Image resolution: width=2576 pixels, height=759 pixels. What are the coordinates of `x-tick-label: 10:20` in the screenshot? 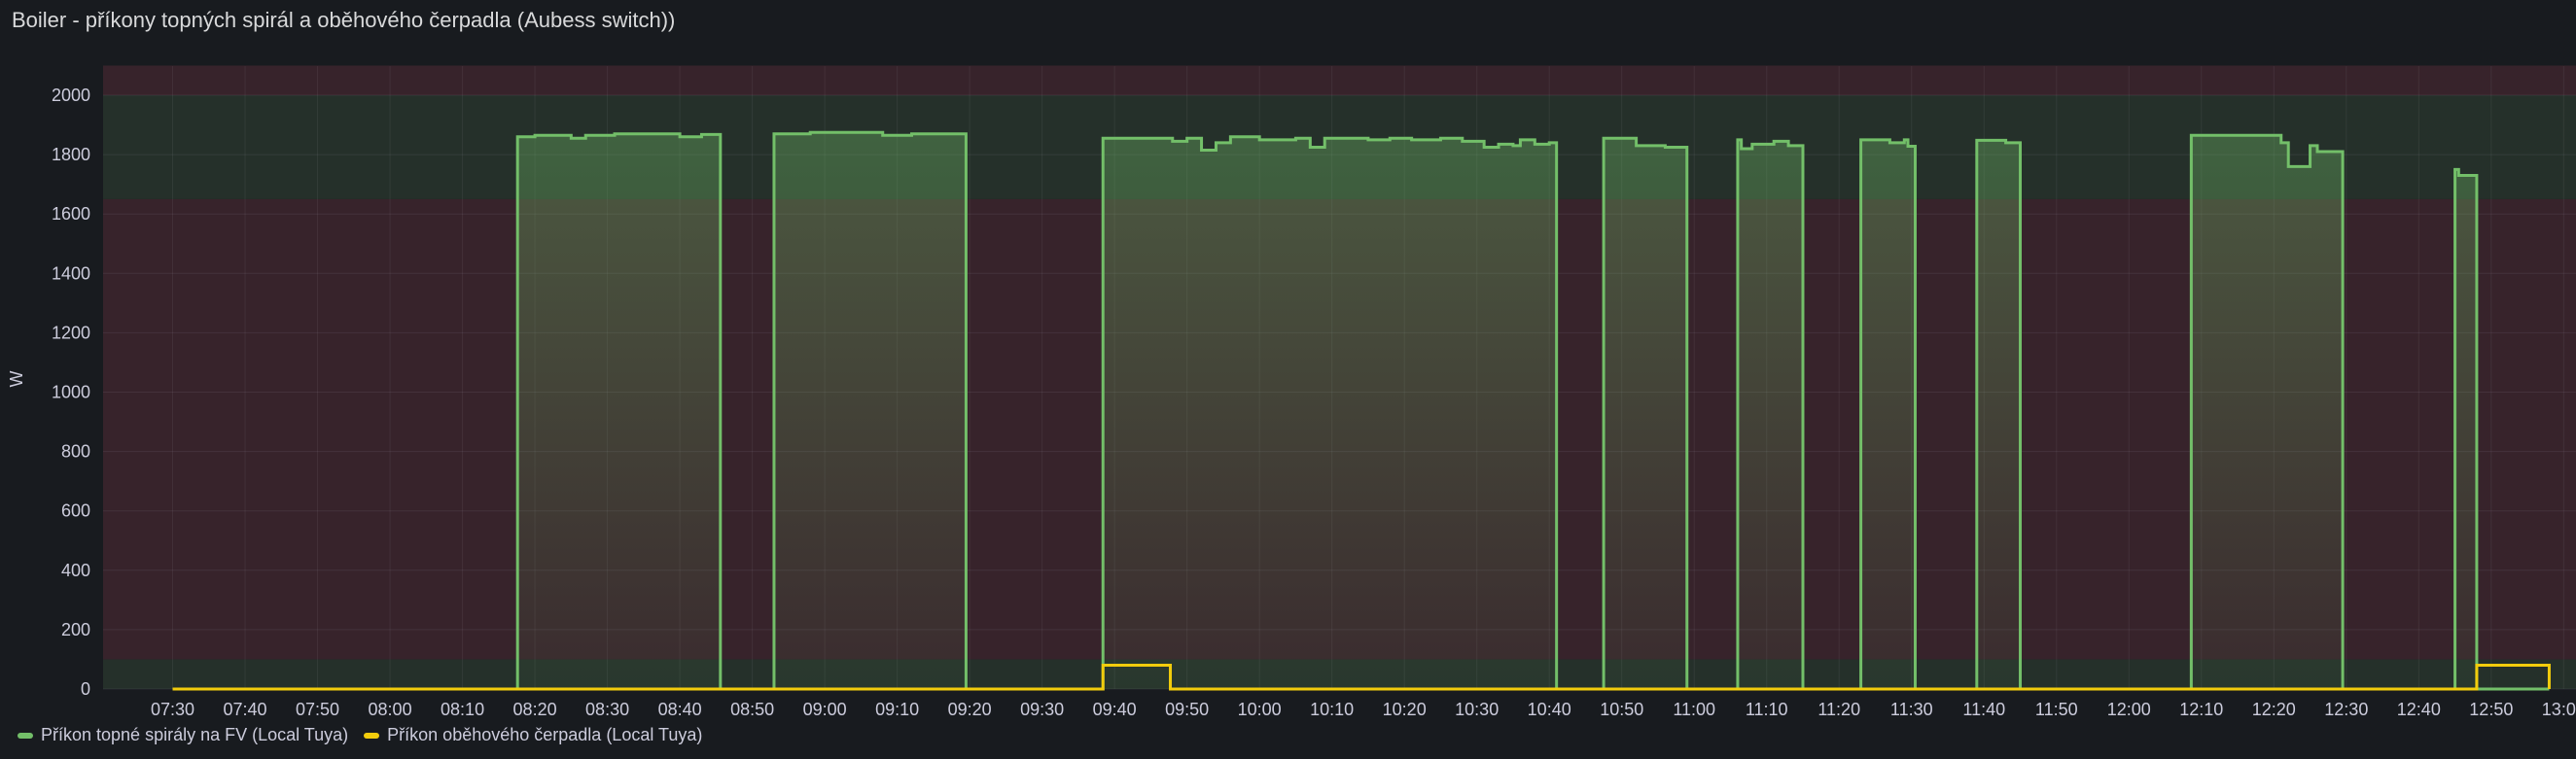 It's located at (1405, 709).